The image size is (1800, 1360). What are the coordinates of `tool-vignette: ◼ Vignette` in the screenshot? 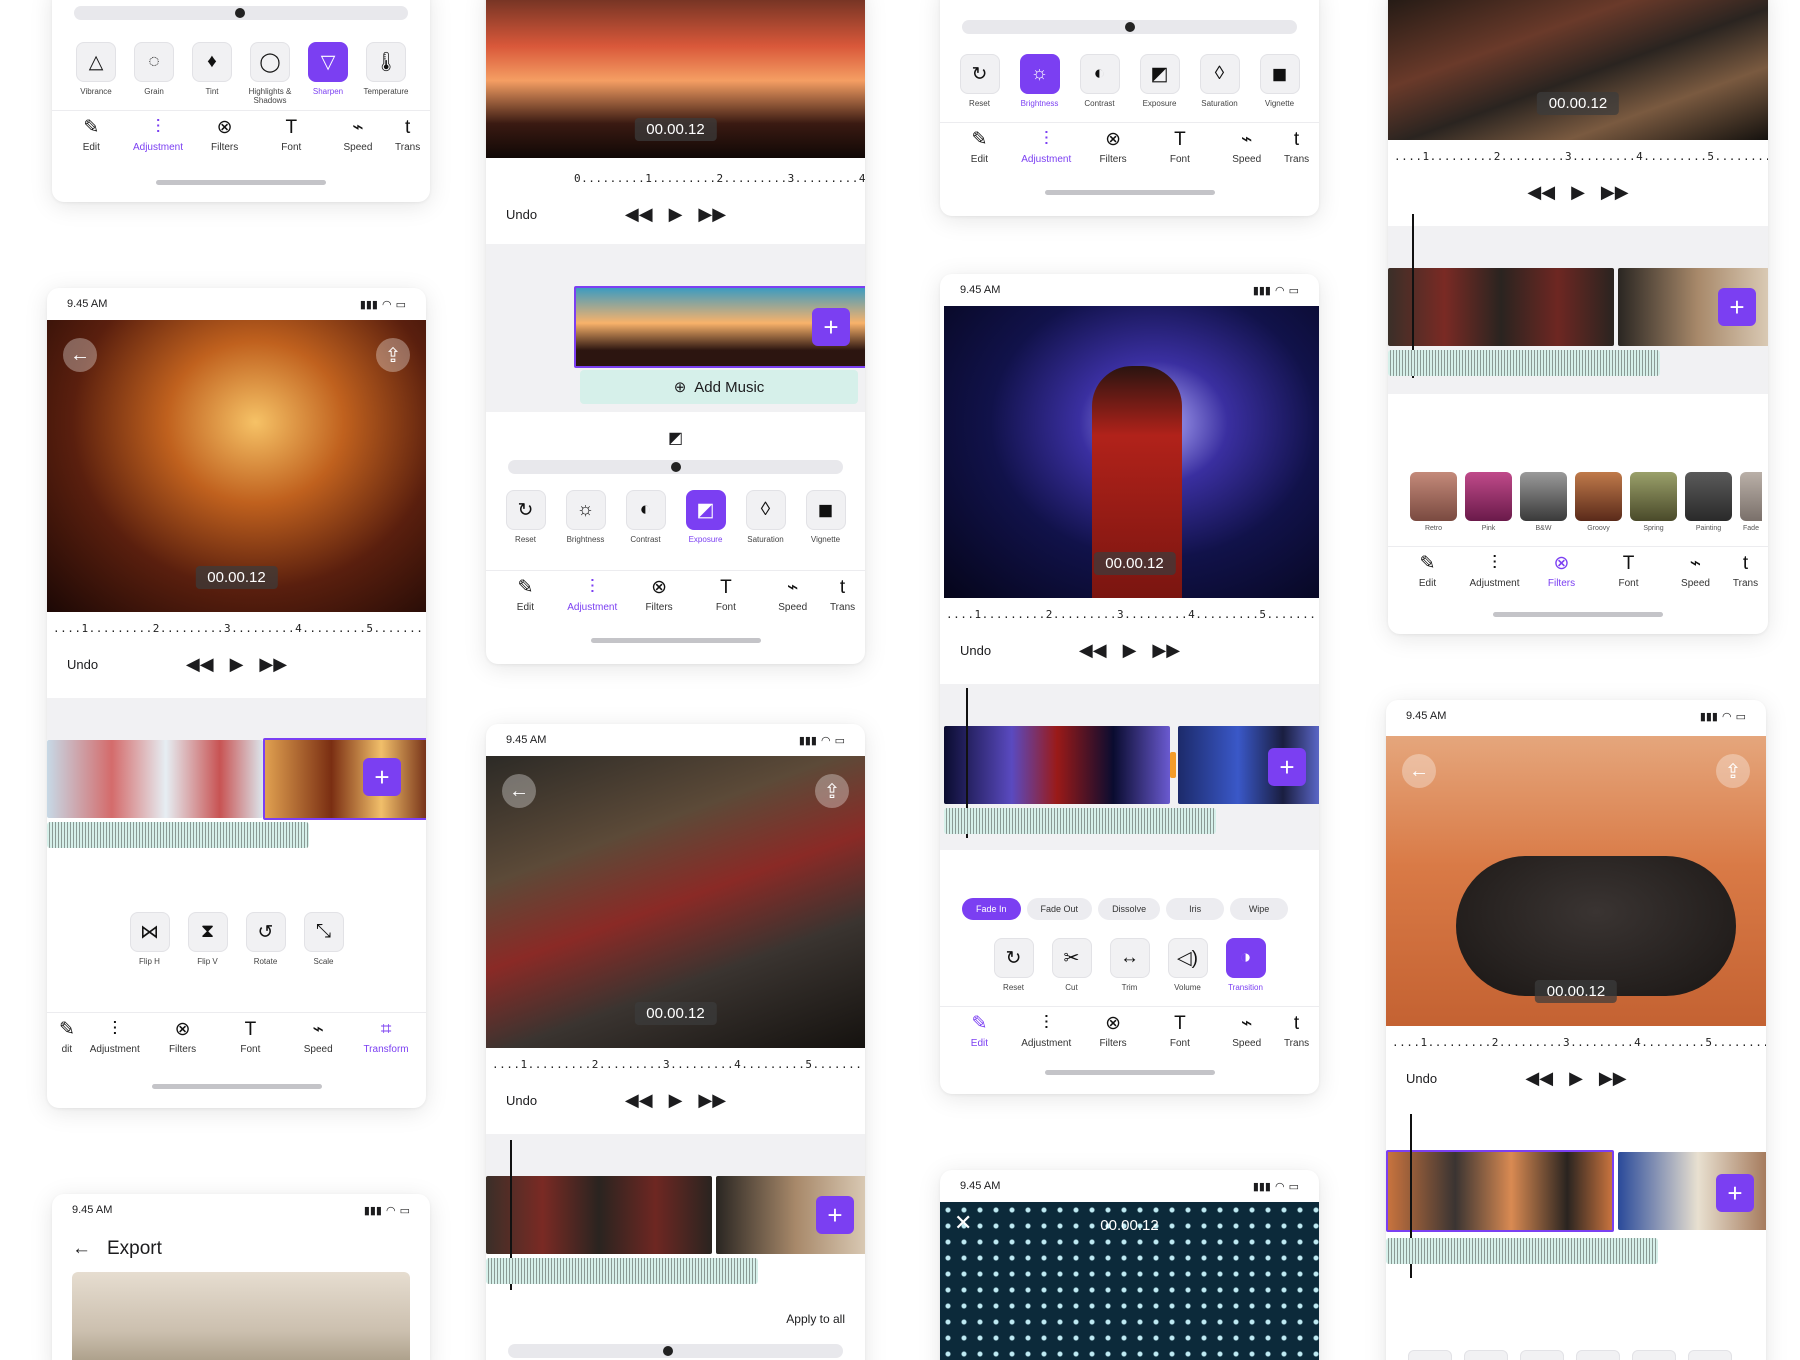 It's located at (1280, 81).